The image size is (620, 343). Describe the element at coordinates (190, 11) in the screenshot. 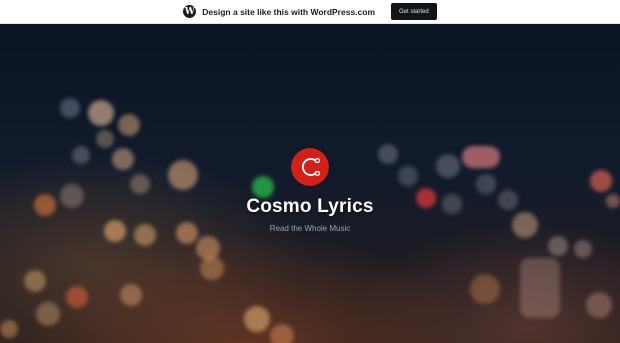

I see `wordpress-logo-icon: W` at that location.